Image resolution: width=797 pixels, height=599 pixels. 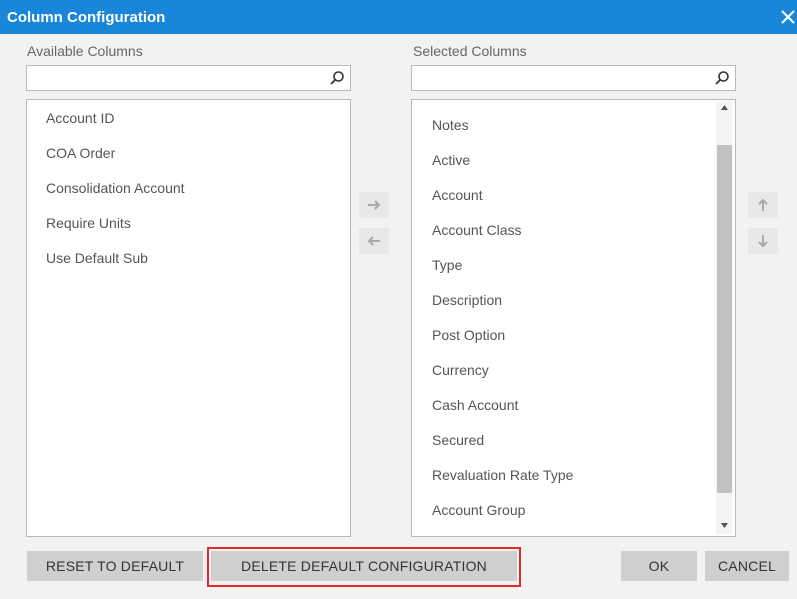 I want to click on selected-item-notes: Notes, so click(x=450, y=125).